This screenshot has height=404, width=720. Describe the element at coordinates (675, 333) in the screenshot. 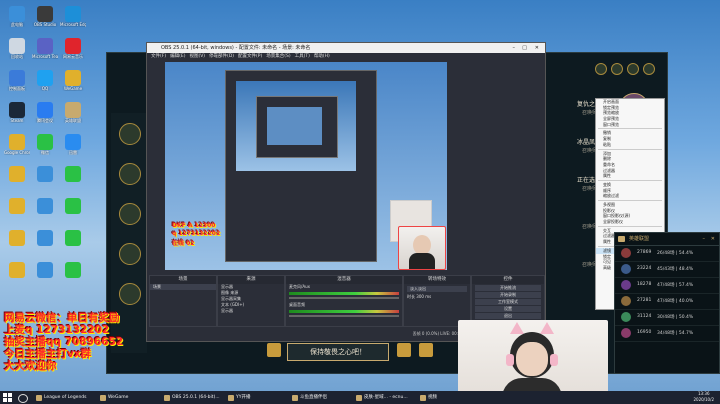

I see `player-winrate: 34/48场 | 54.7%` at that location.